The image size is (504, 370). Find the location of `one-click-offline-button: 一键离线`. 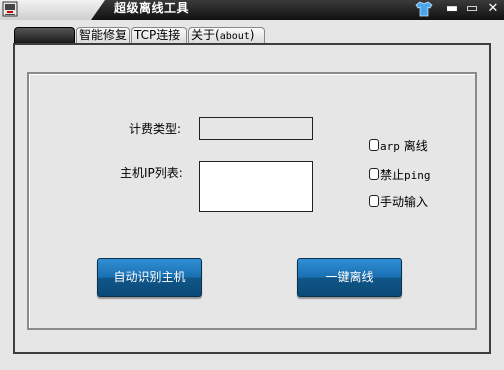

one-click-offline-button: 一键离线 is located at coordinates (349, 277).